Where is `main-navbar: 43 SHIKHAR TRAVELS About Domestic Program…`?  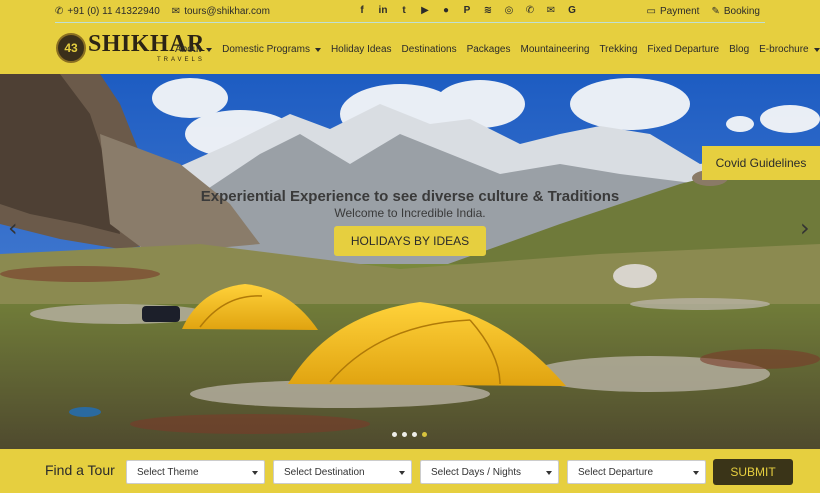 main-navbar: 43 SHIKHAR TRAVELS About Domestic Program… is located at coordinates (410, 49).